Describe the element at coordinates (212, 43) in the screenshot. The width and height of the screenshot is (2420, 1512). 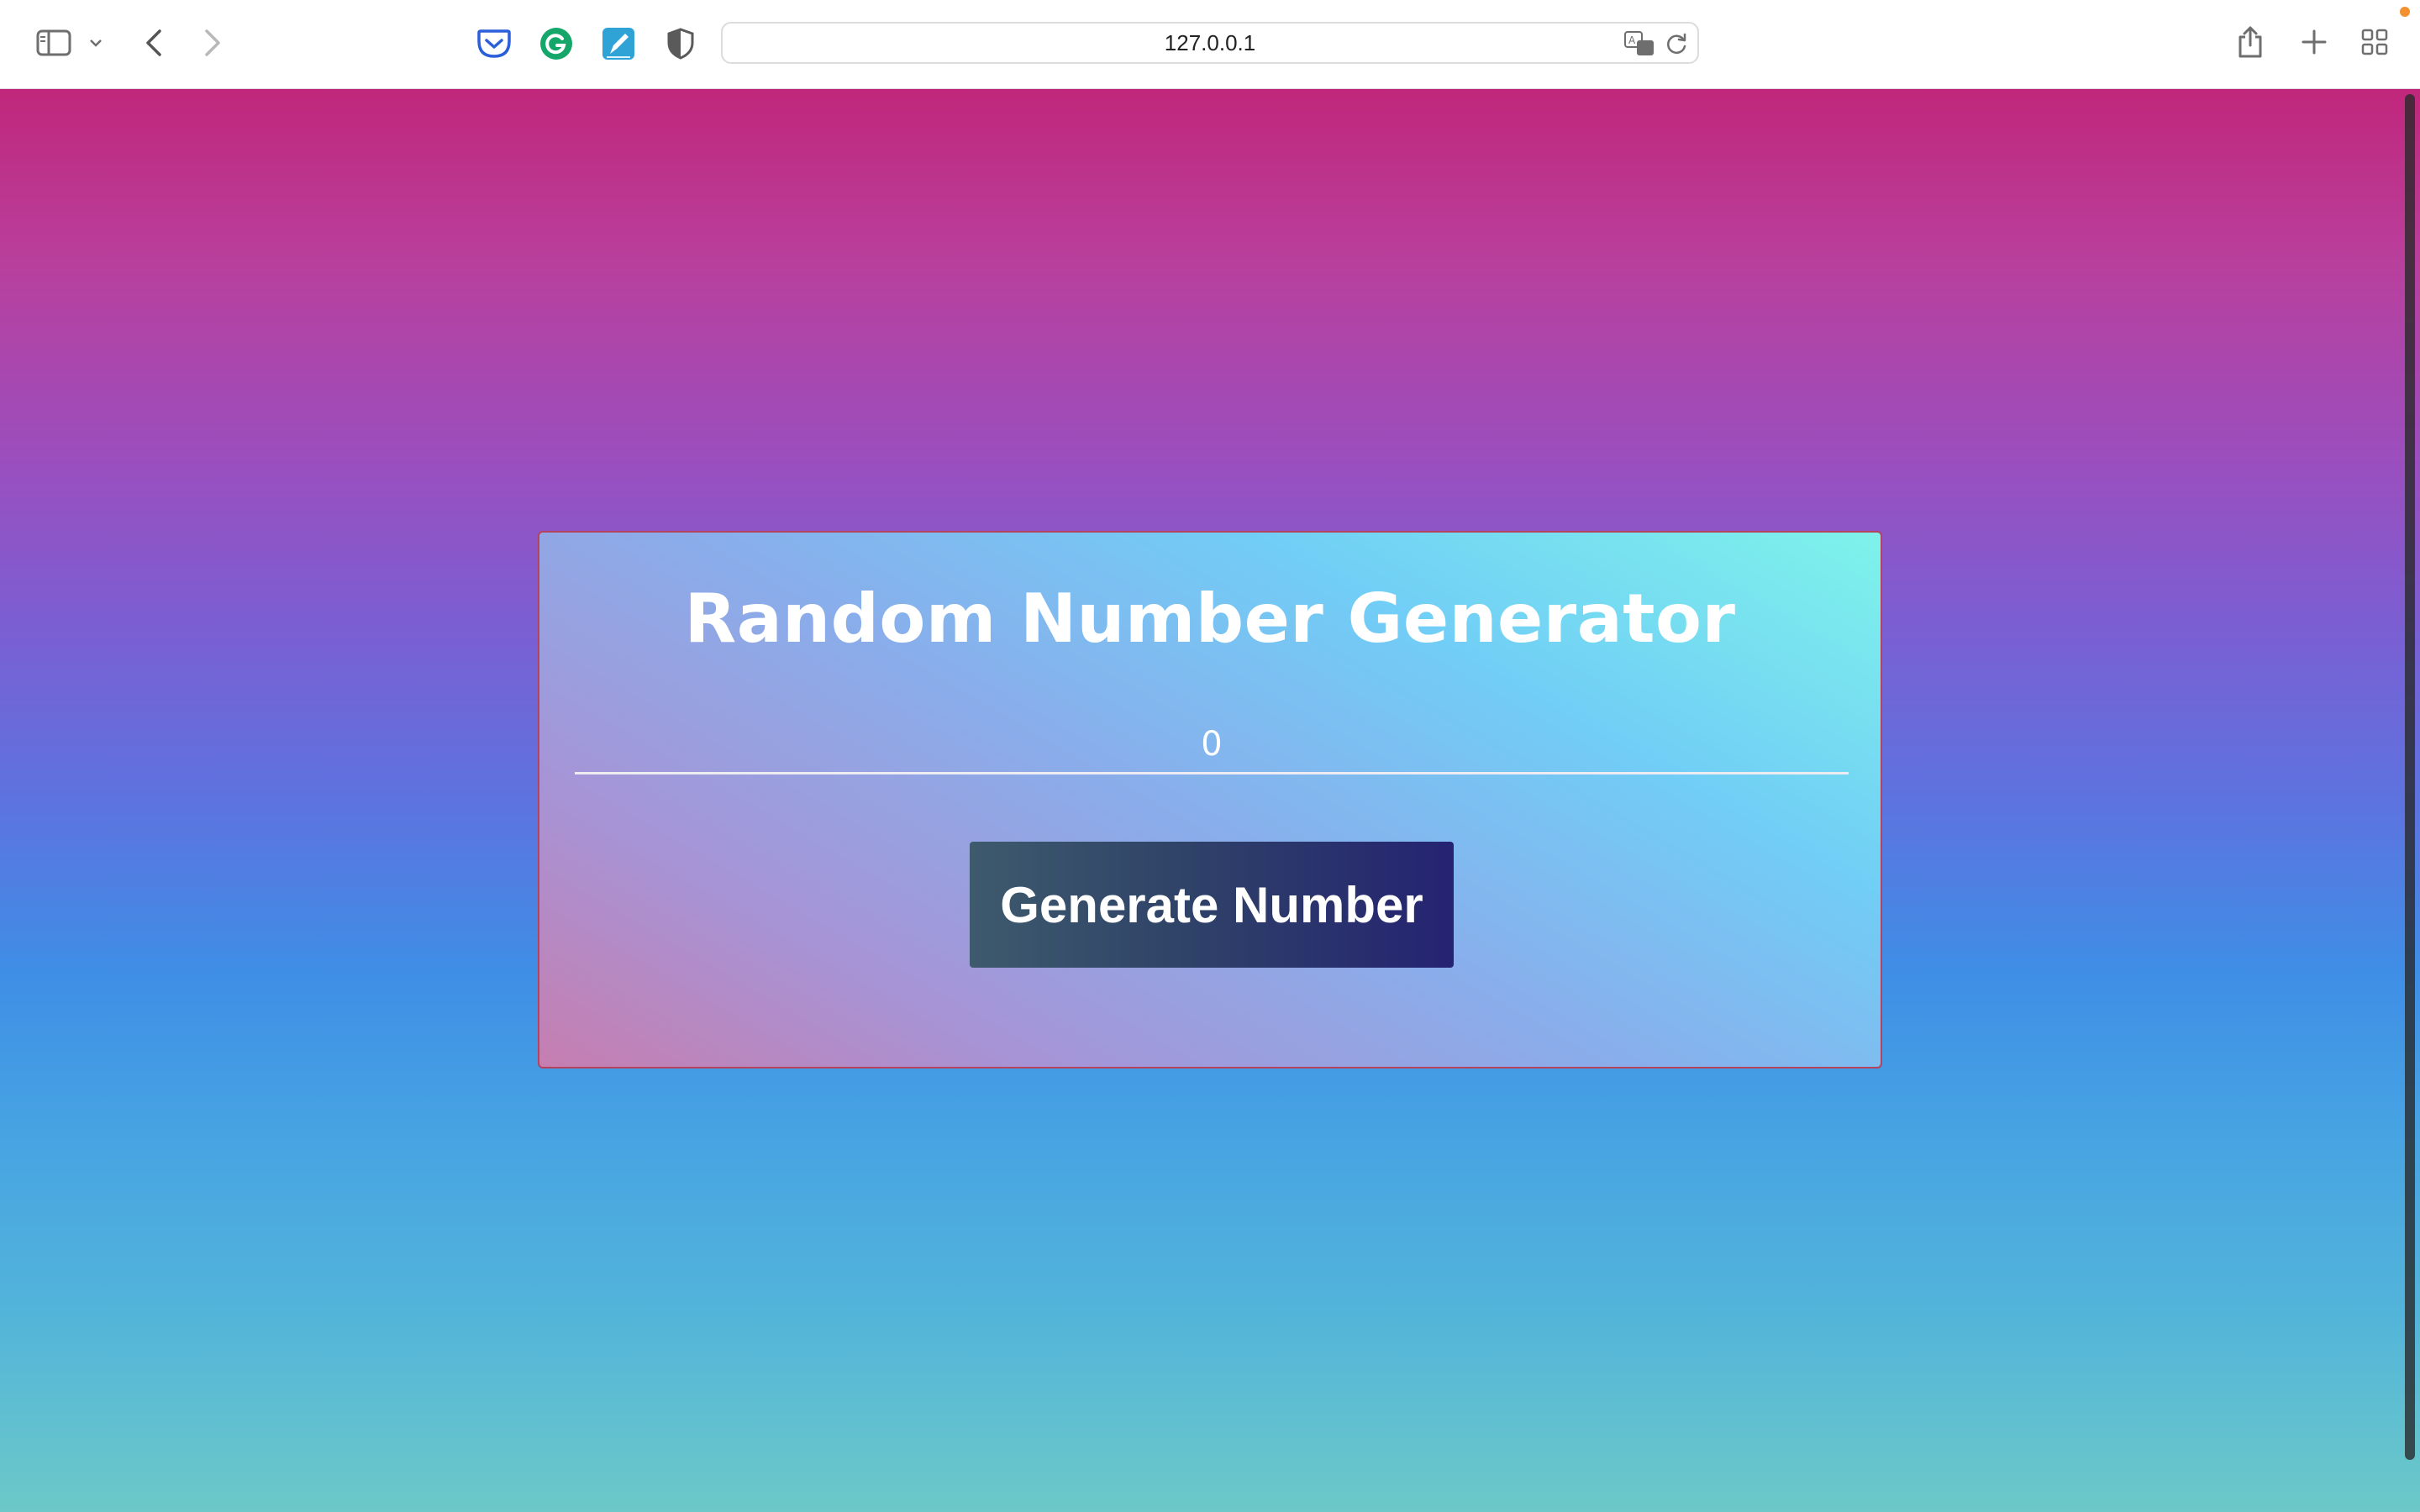
I see `forward-arrow-icon` at that location.